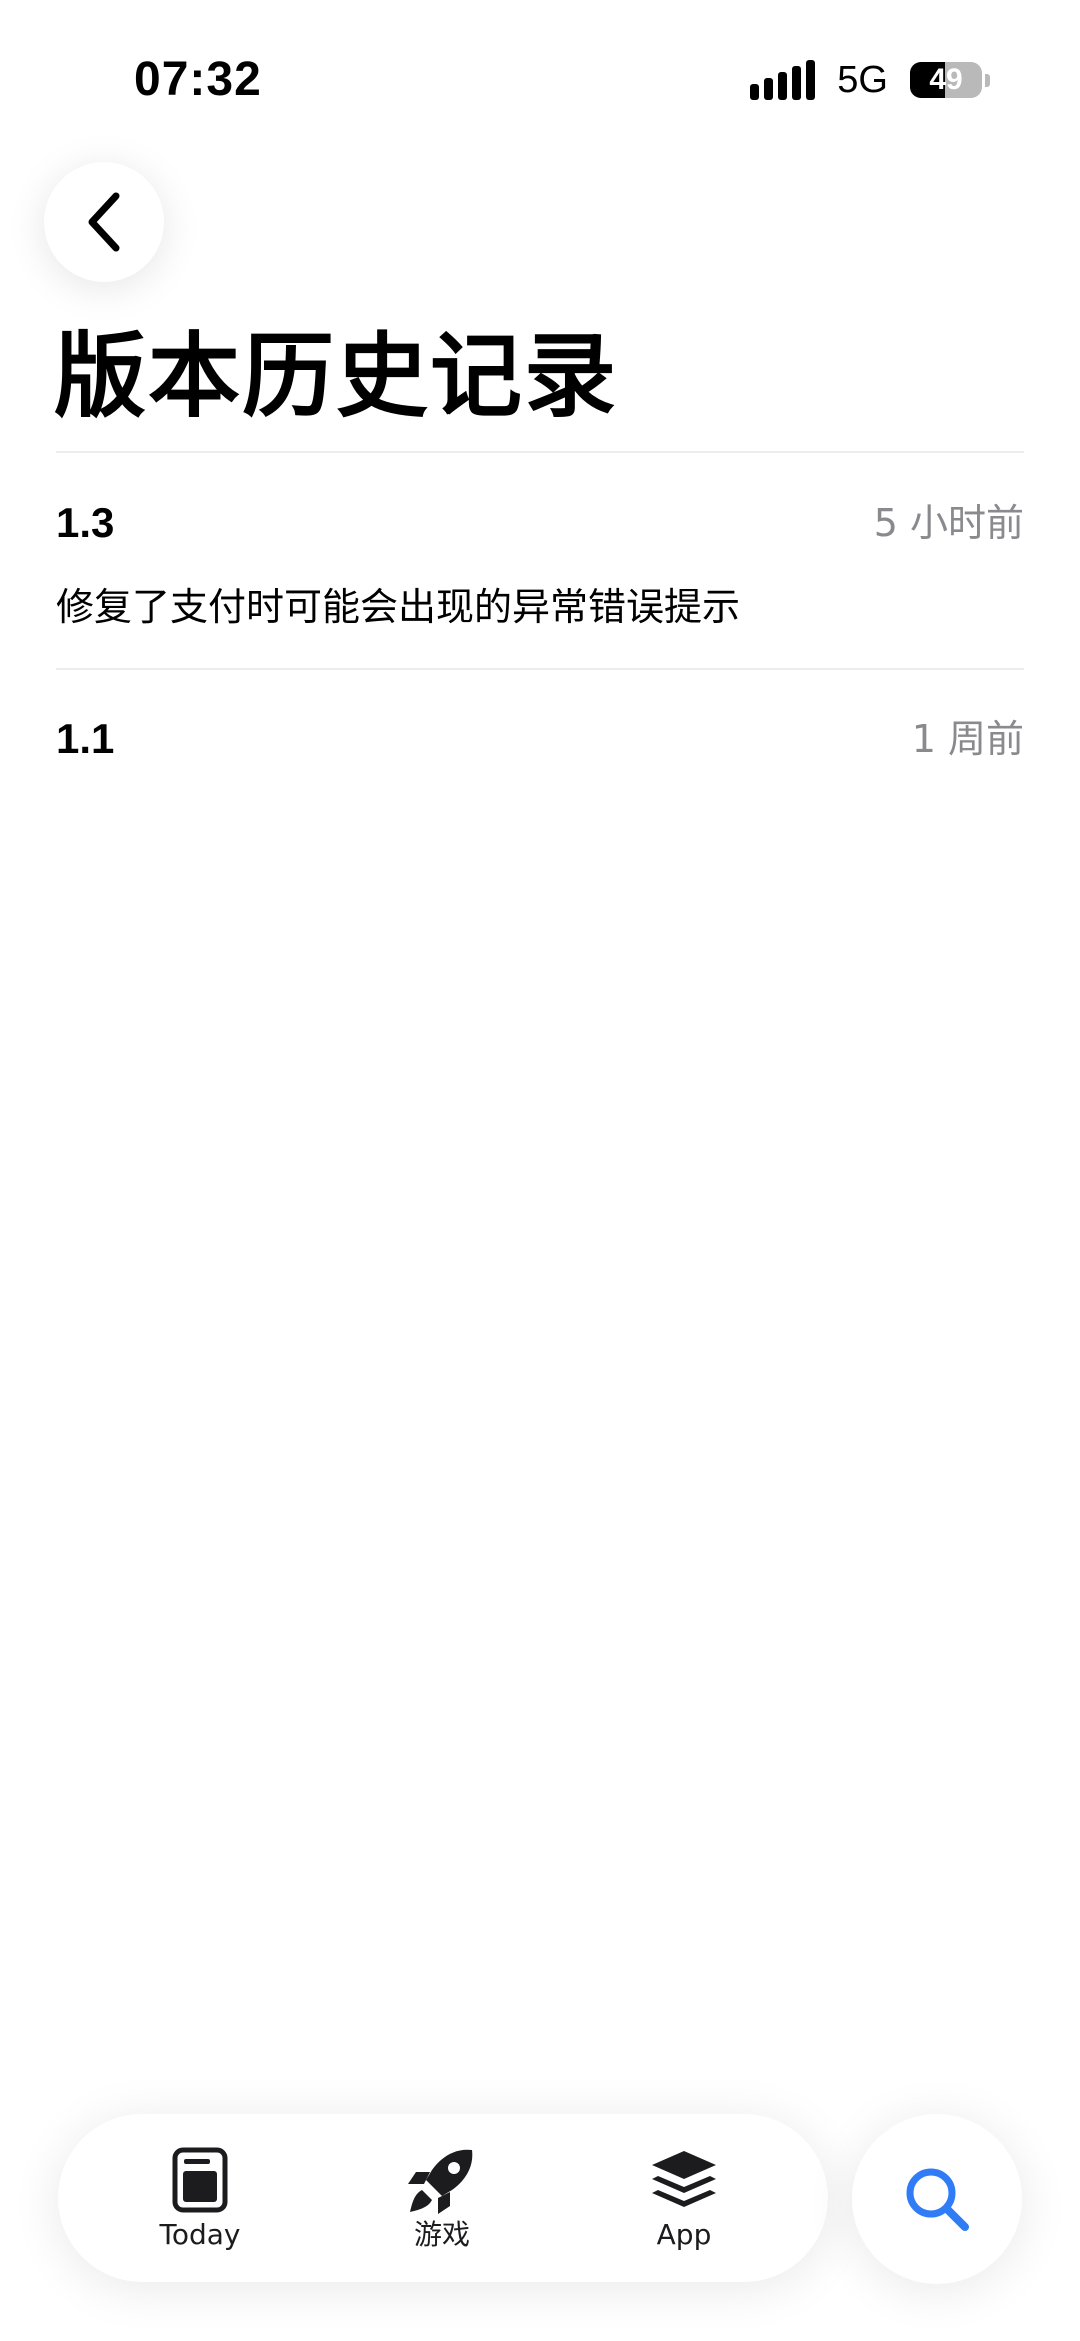 This screenshot has width=1080, height=2341. What do you see at coordinates (684, 2234) in the screenshot?
I see `tab-label: App` at bounding box center [684, 2234].